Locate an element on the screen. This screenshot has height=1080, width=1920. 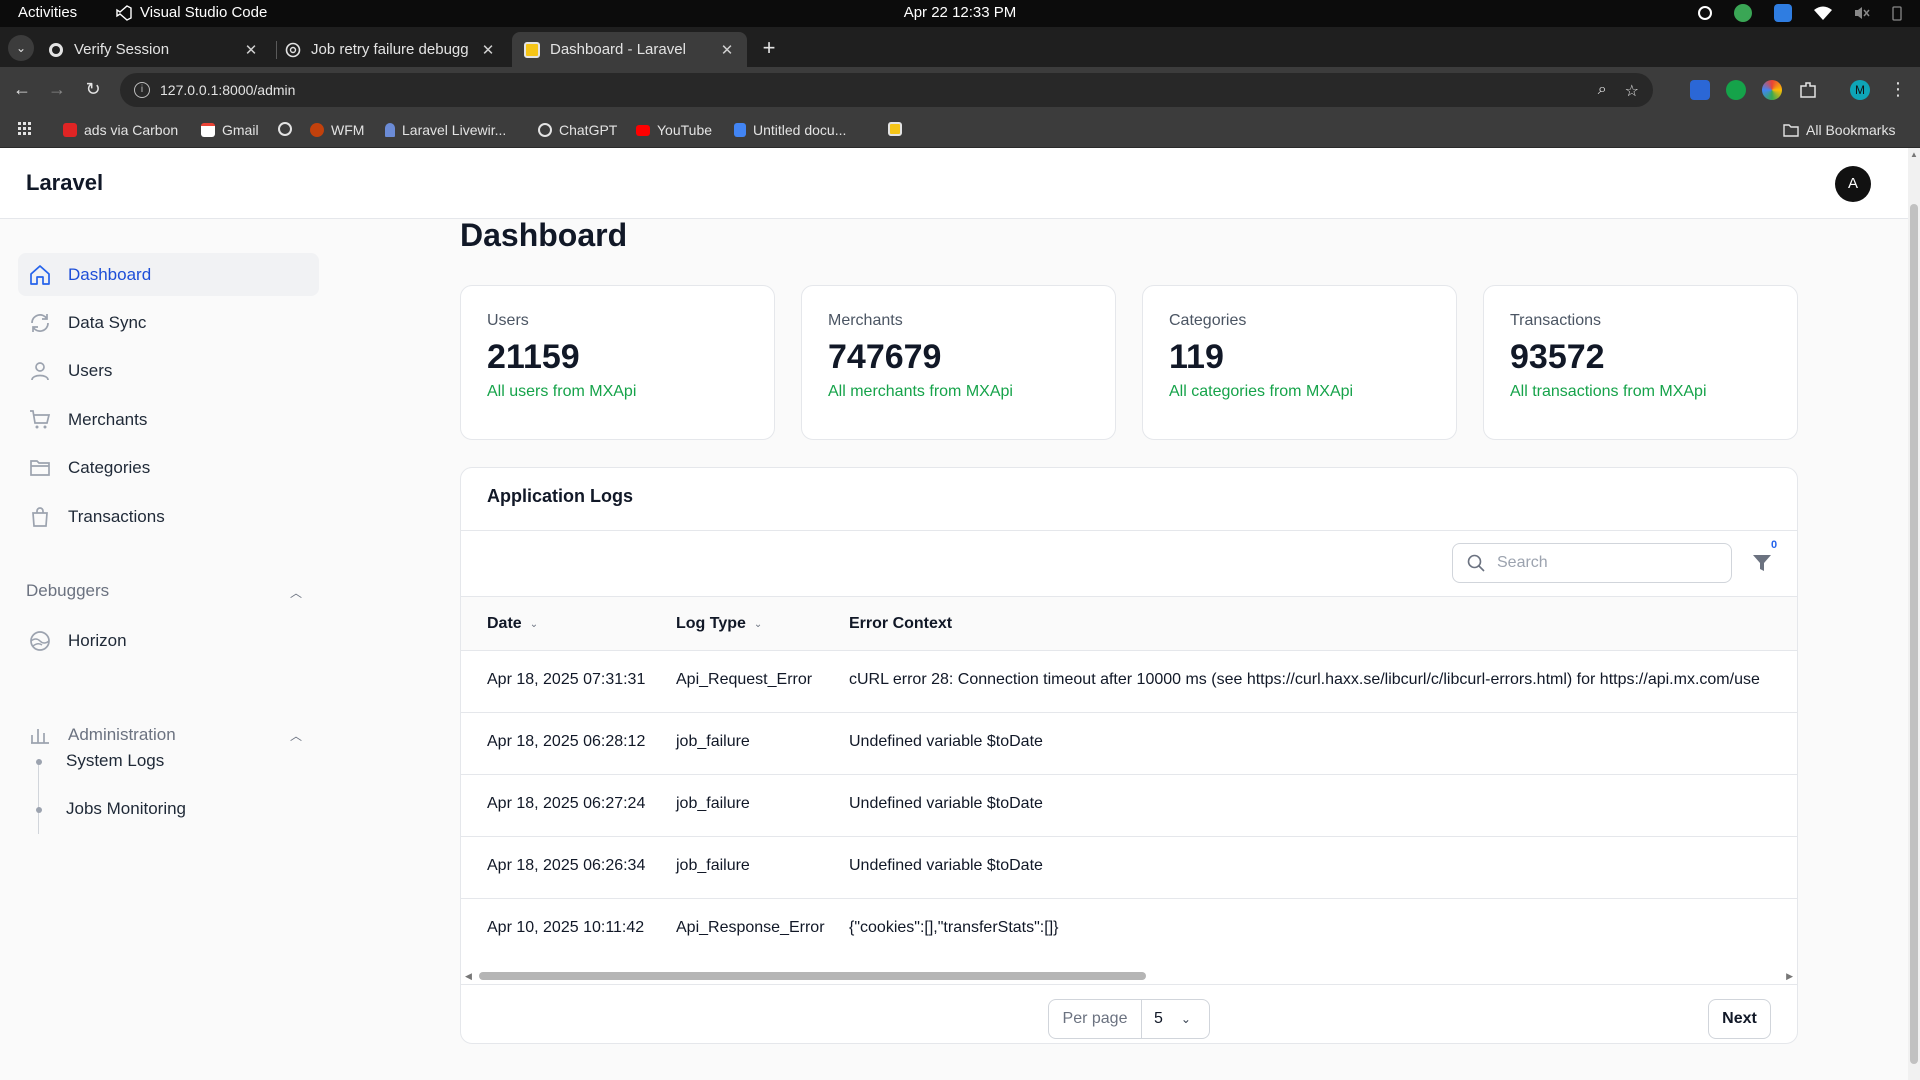
column-header-date: Date ⌄ is located at coordinates (512, 624).